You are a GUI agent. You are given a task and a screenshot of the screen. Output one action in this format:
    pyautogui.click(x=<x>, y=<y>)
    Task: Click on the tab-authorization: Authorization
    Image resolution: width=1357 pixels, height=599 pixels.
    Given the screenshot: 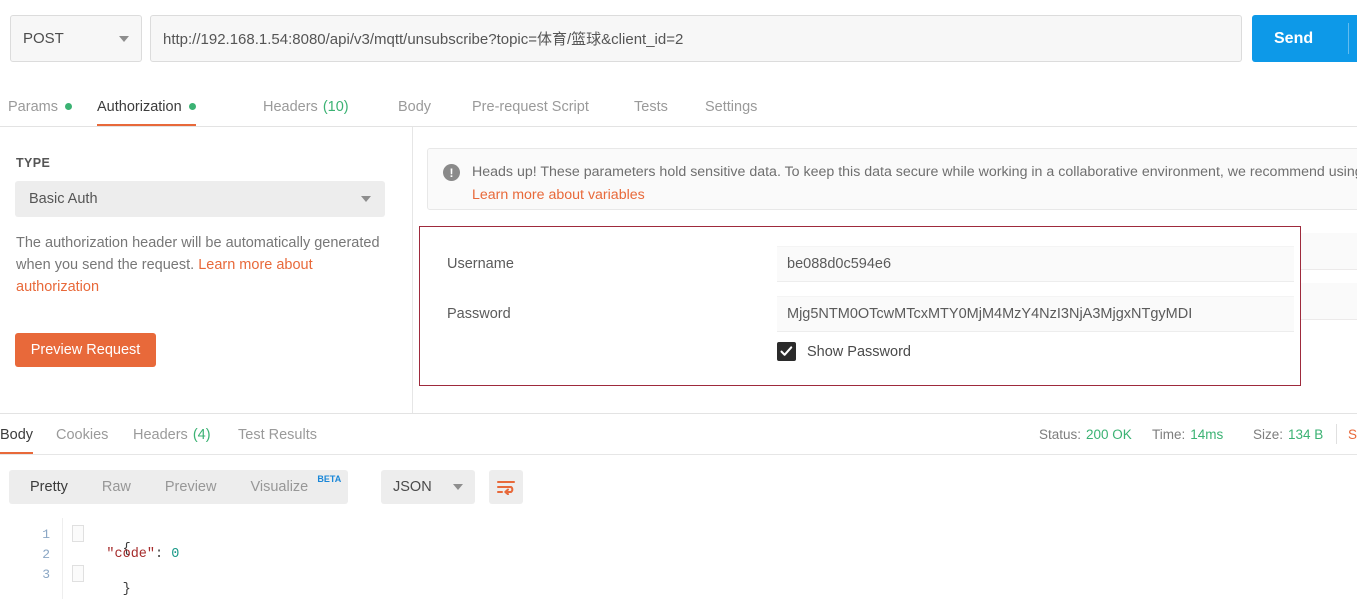 What is the action you would take?
    pyautogui.click(x=146, y=106)
    